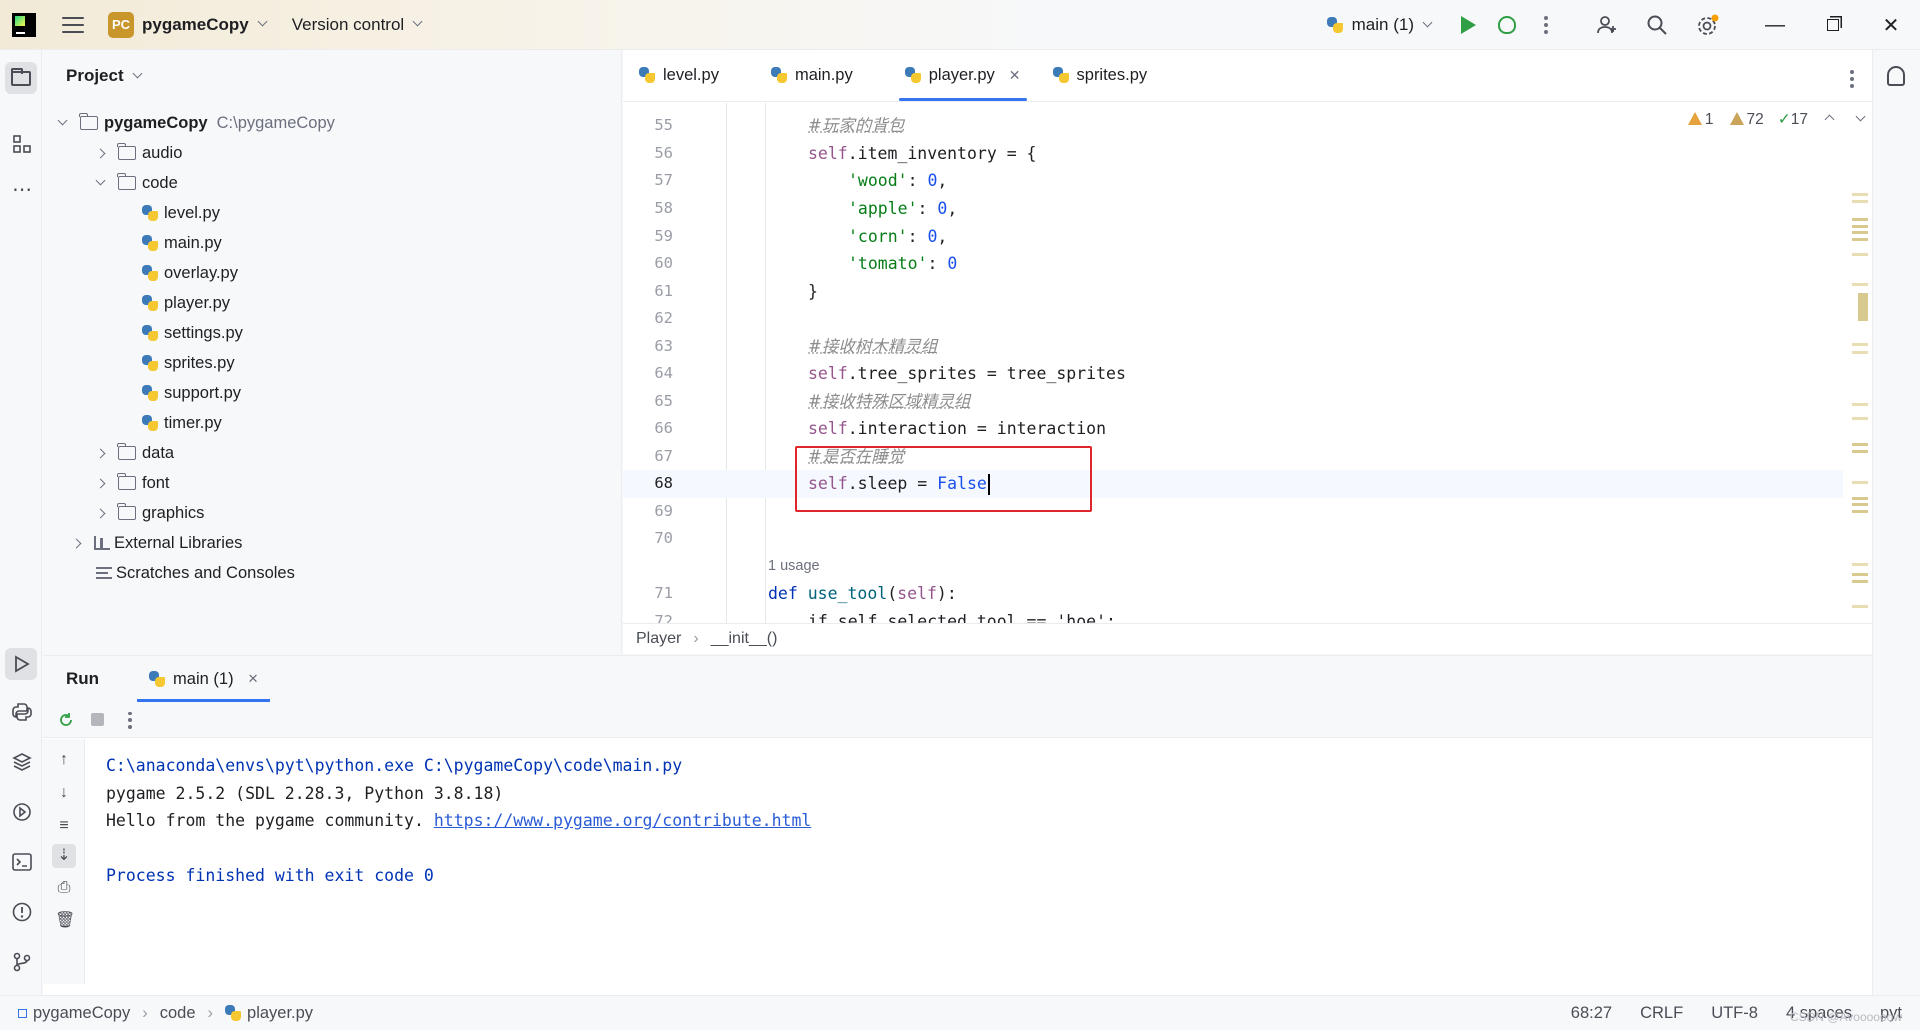  What do you see at coordinates (658, 639) in the screenshot?
I see `breadcrumb-class: Player` at bounding box center [658, 639].